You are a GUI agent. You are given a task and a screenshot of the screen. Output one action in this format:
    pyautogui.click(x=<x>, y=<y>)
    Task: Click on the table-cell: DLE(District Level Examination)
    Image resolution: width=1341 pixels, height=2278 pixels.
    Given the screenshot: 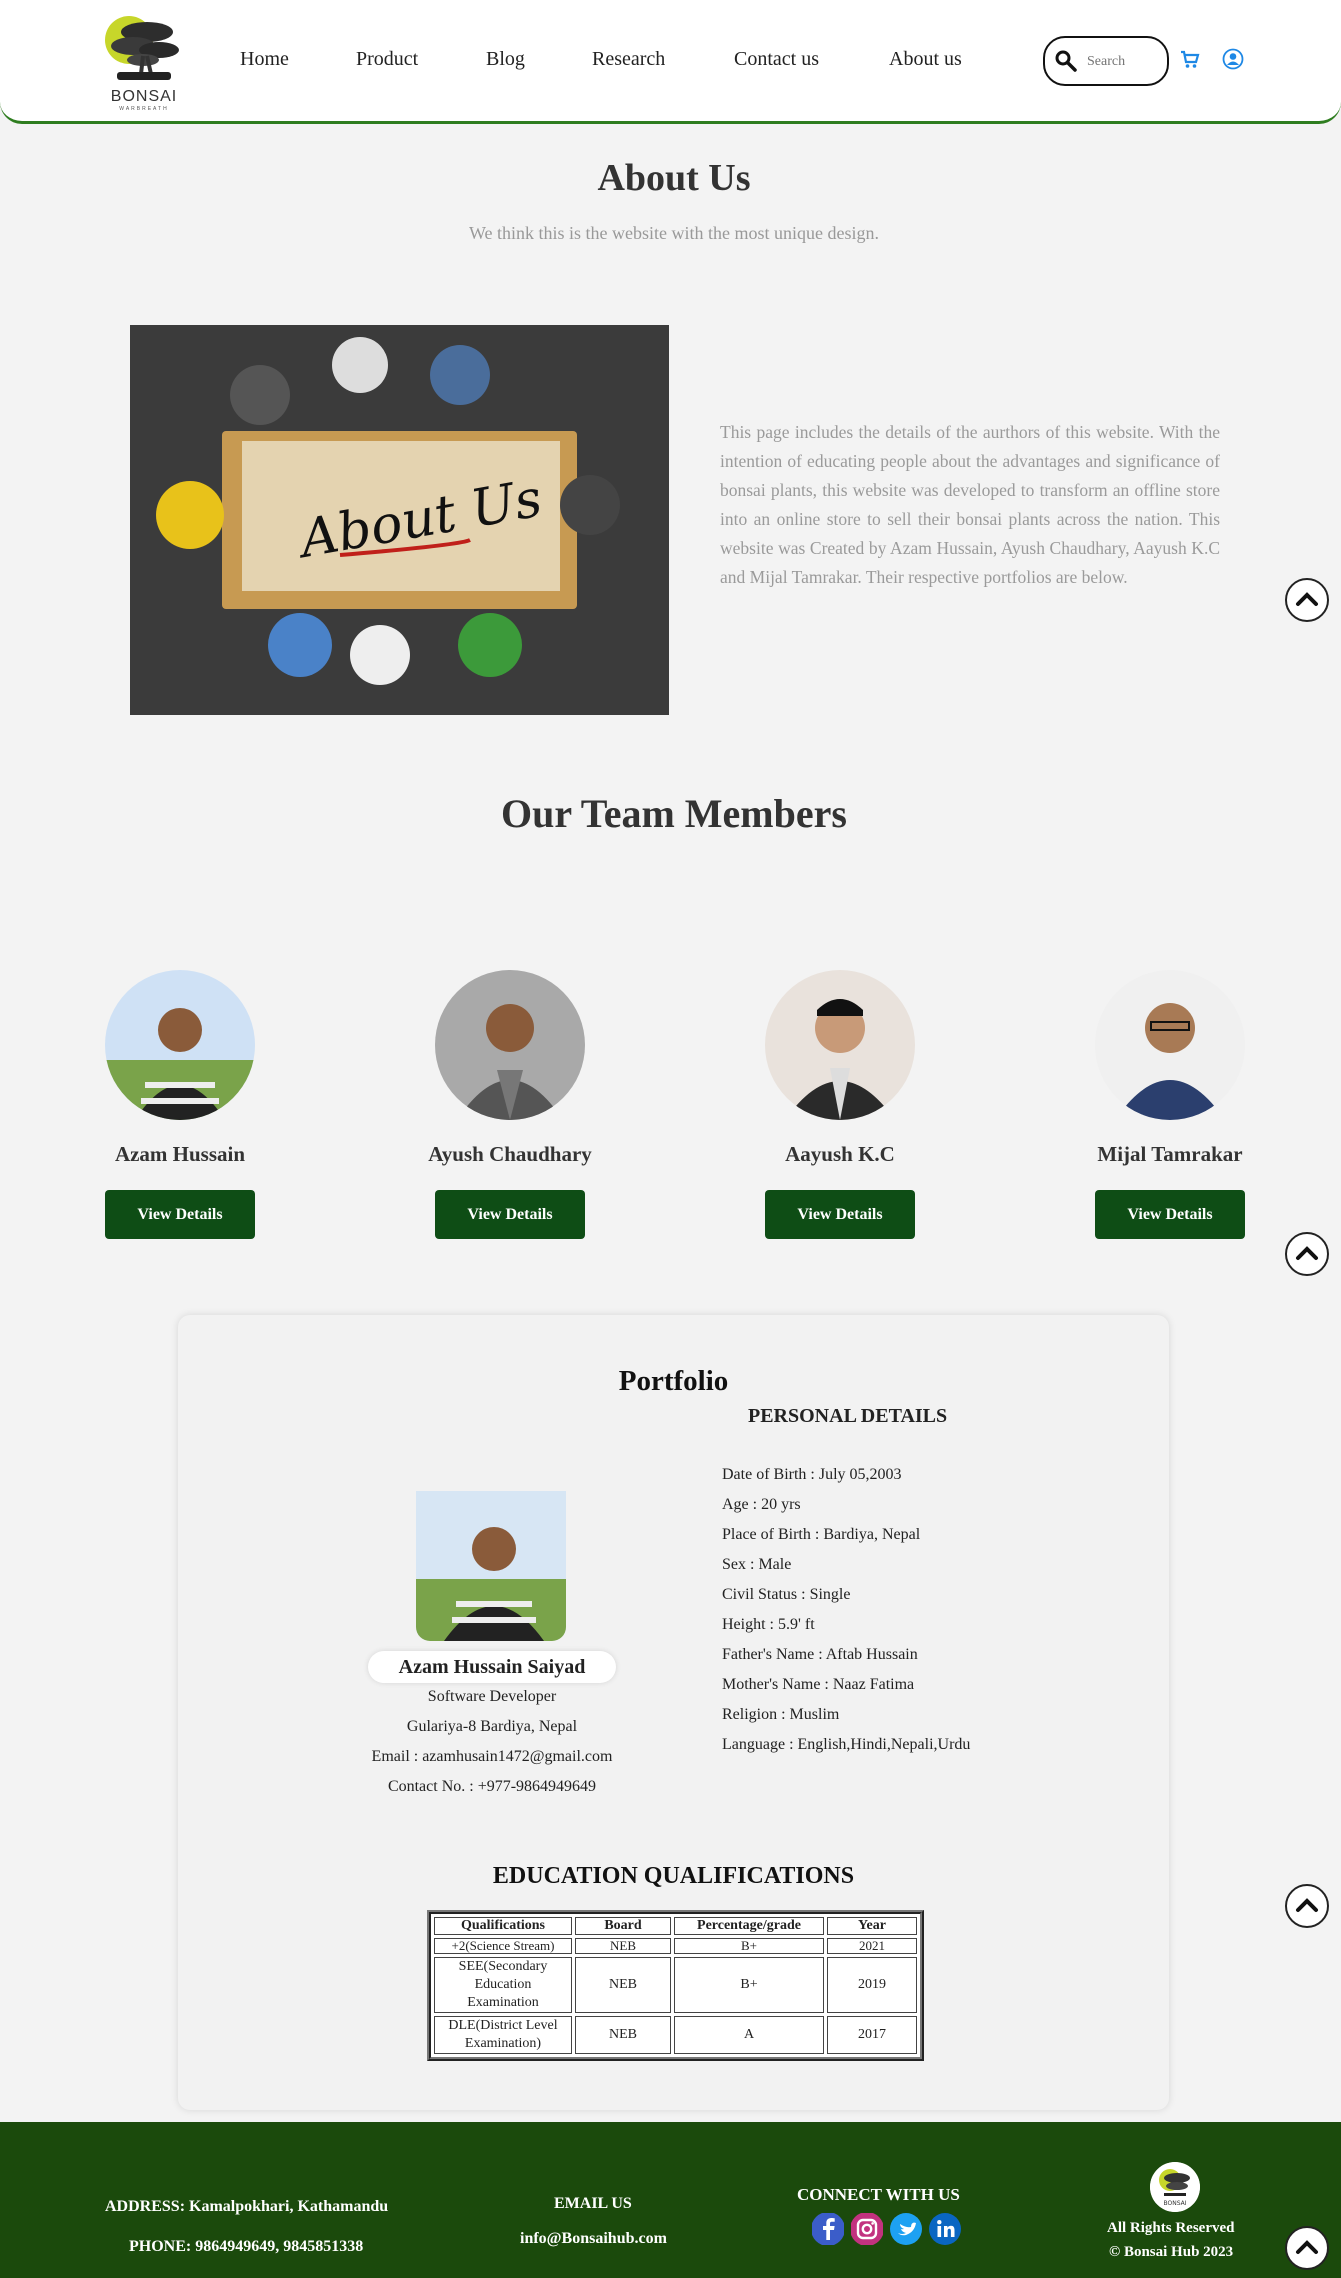 What is the action you would take?
    pyautogui.click(x=503, y=2035)
    